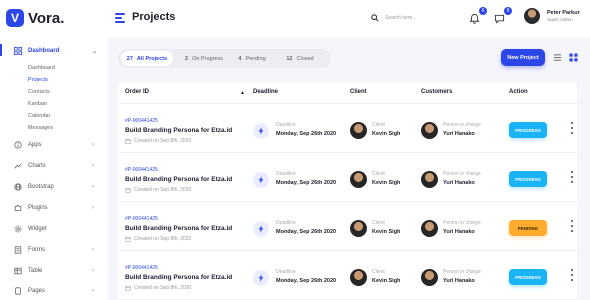 Image resolution: width=590 pixels, height=300 pixels. What do you see at coordinates (289, 58) in the screenshot?
I see `tab-count: 12` at bounding box center [289, 58].